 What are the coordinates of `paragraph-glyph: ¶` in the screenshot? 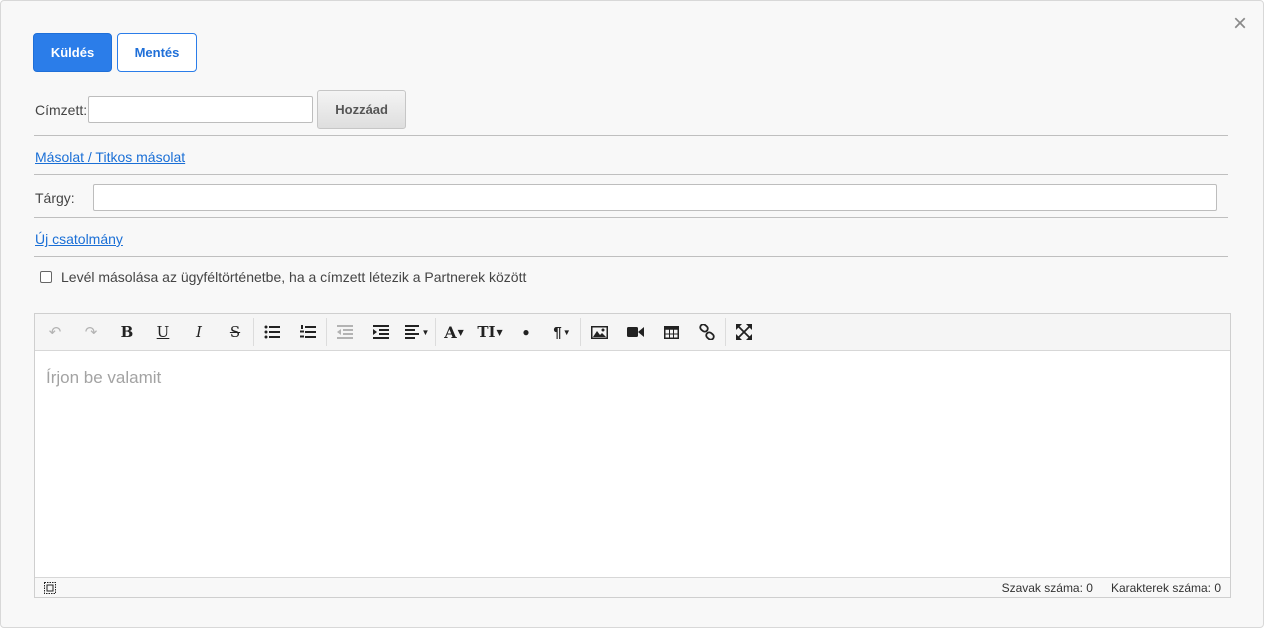 It's located at (557, 332).